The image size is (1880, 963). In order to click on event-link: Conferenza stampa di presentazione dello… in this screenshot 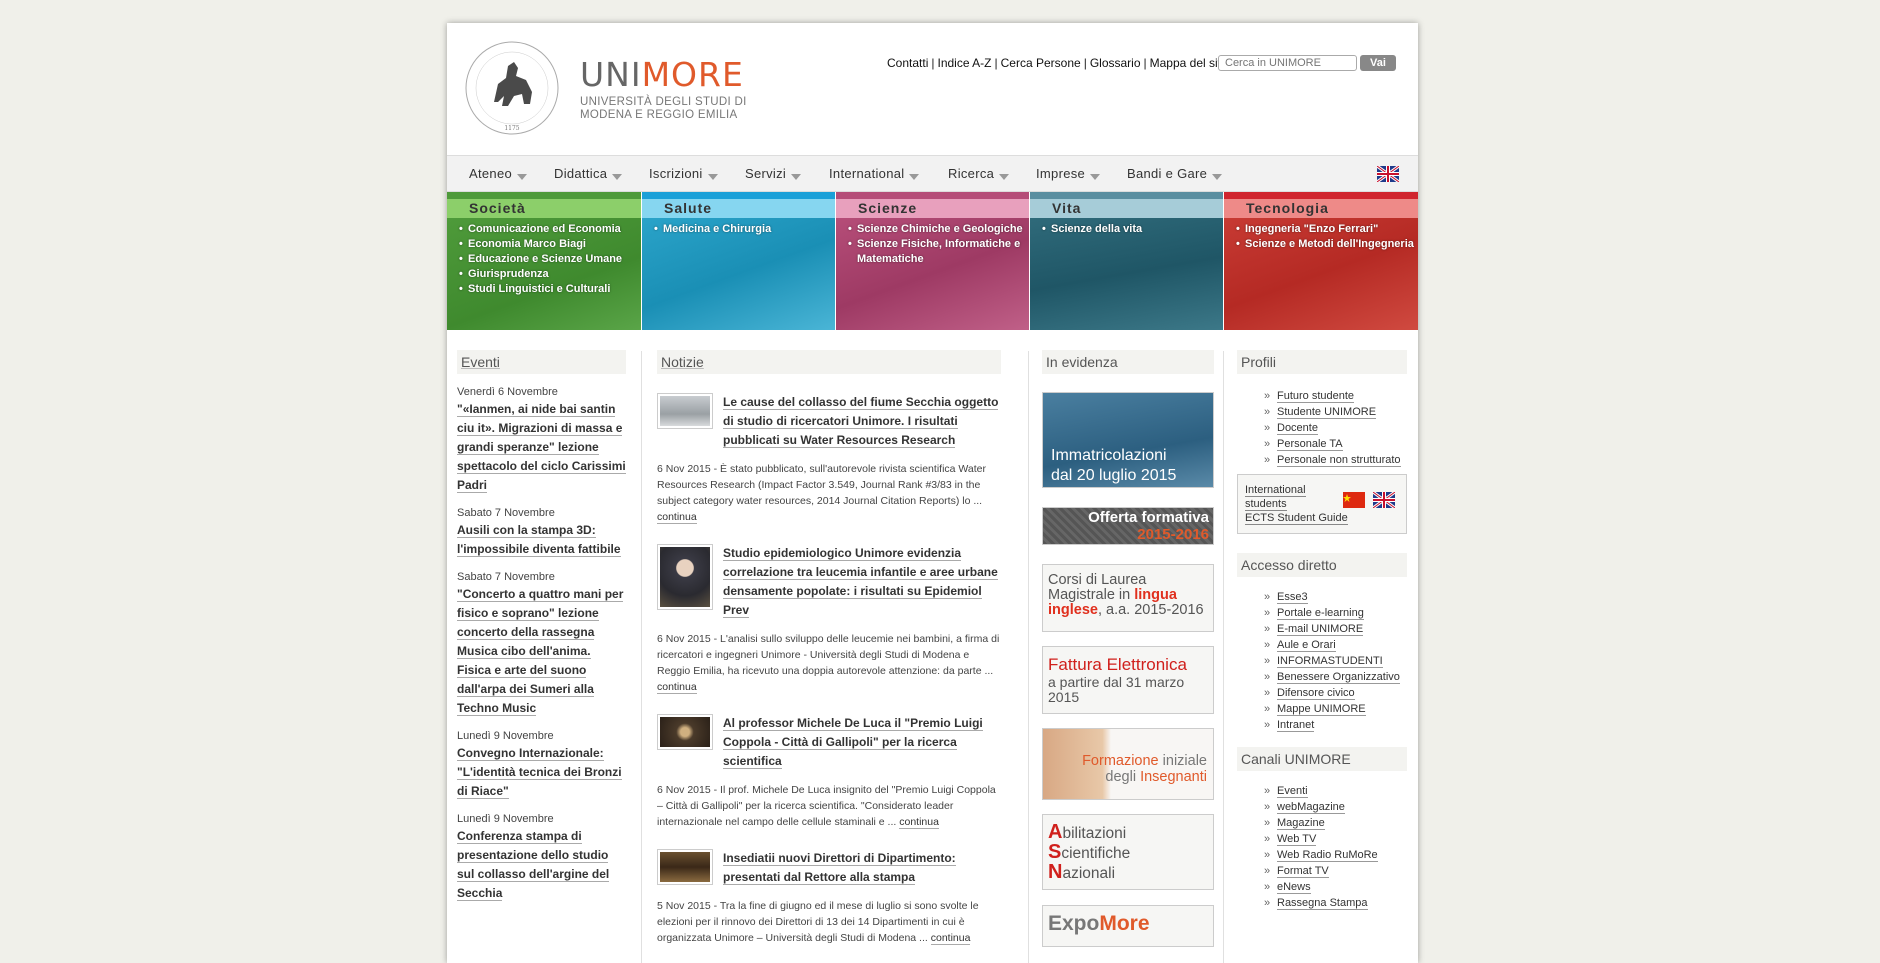, I will do `click(533, 865)`.